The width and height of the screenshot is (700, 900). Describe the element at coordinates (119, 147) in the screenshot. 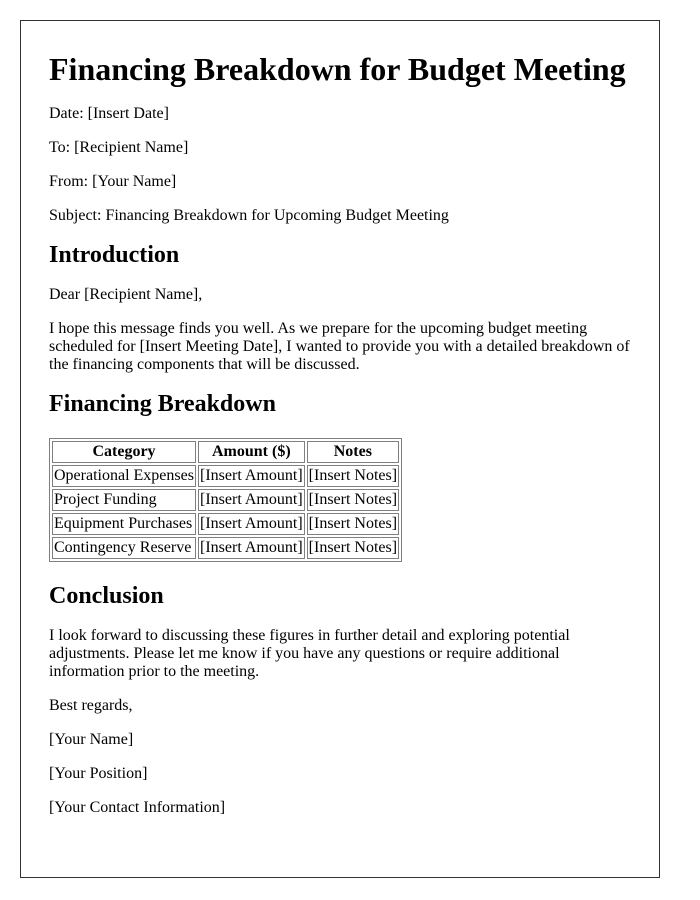

I see `to-line: To: [Recipient Name]` at that location.